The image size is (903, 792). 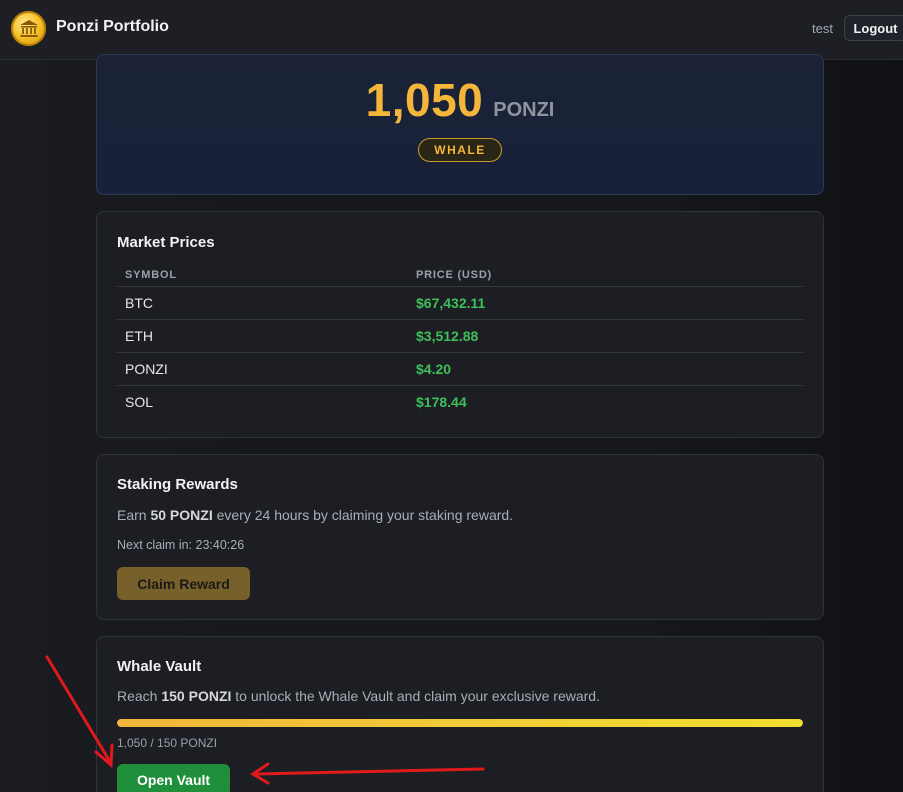 What do you see at coordinates (605, 275) in the screenshot?
I see `column-header-price: PRICE (USD)` at bounding box center [605, 275].